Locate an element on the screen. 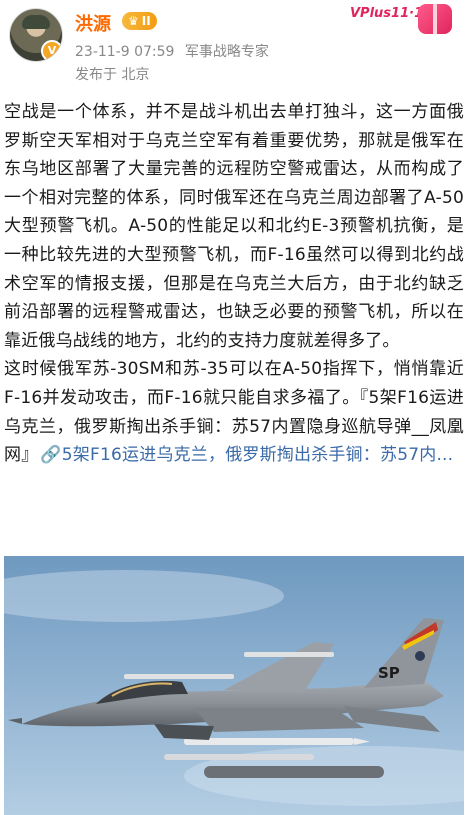  author-title: 军事战略专家 is located at coordinates (226, 52).